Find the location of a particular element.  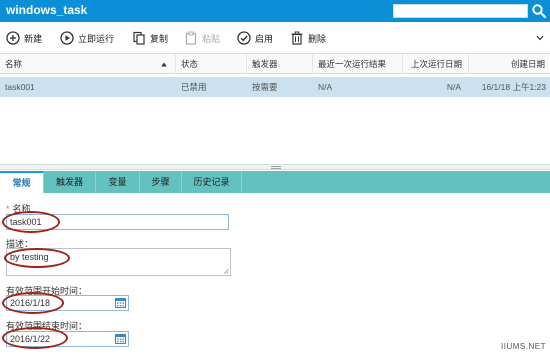

column-header-last-run: 上次运行日期 is located at coordinates (436, 64).